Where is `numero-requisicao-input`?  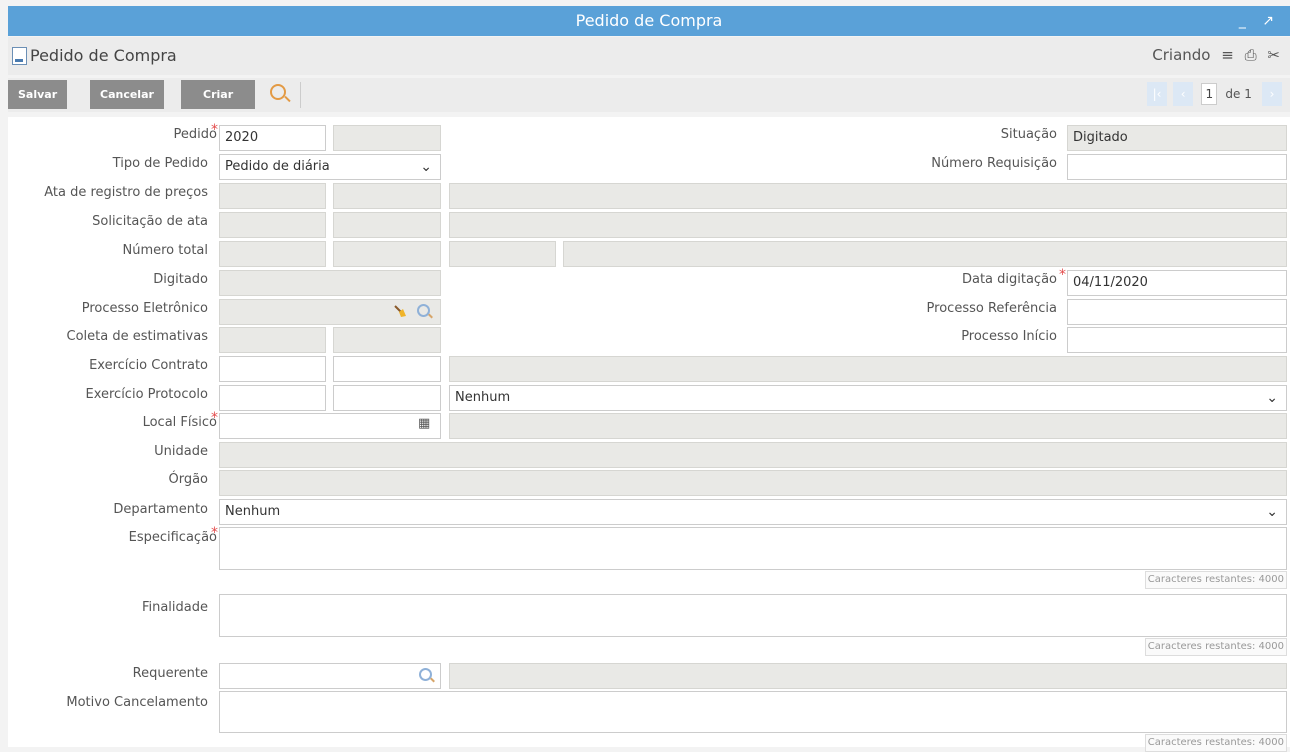
numero-requisicao-input is located at coordinates (1177, 167).